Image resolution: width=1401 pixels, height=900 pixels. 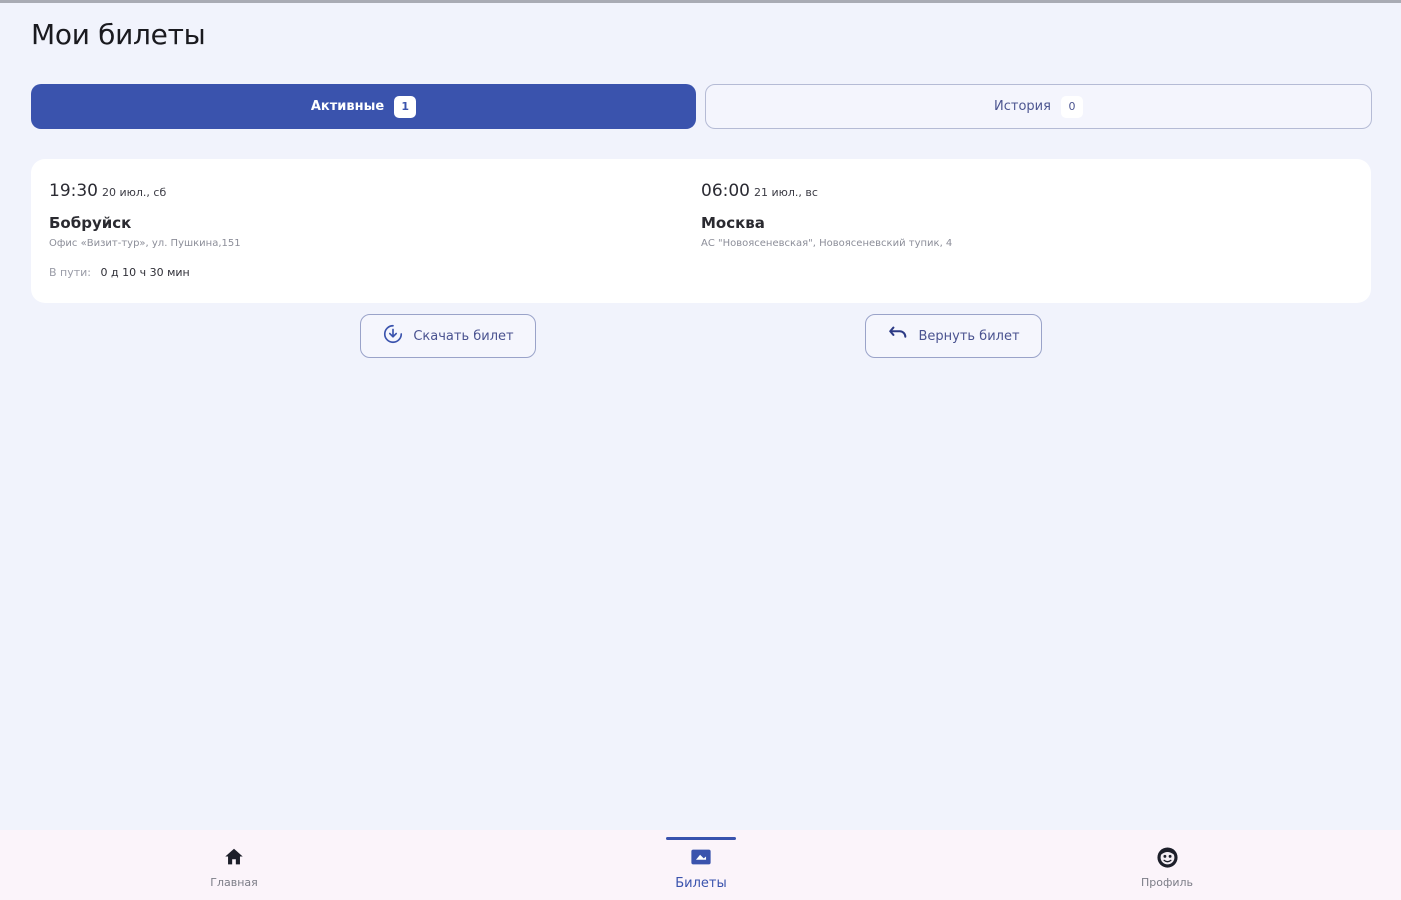 What do you see at coordinates (786, 192) in the screenshot?
I see `arrival-date: 21 июл., вс` at bounding box center [786, 192].